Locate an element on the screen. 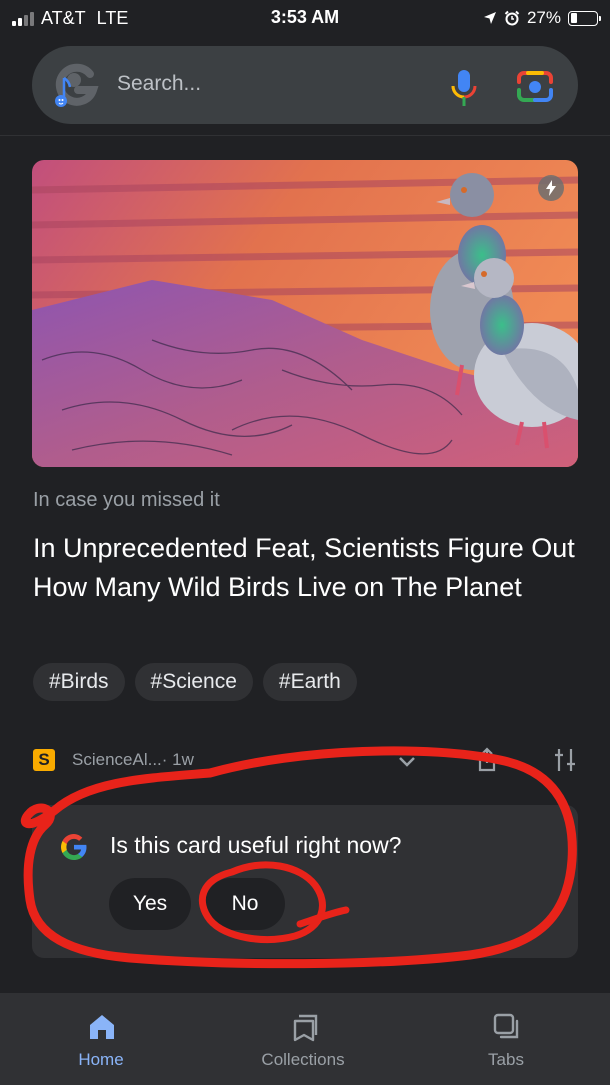 This screenshot has height=1085, width=610. battery-percent: 27% is located at coordinates (543, 17).